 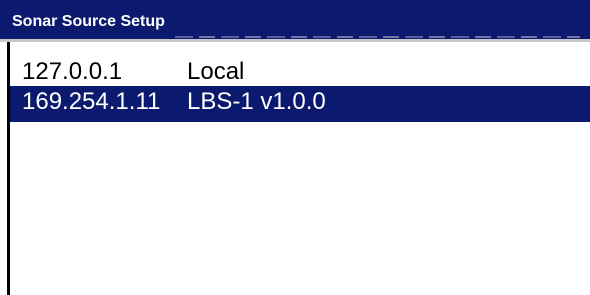 I want to click on source-name: LBS-1 v1.0.0, so click(x=256, y=101).